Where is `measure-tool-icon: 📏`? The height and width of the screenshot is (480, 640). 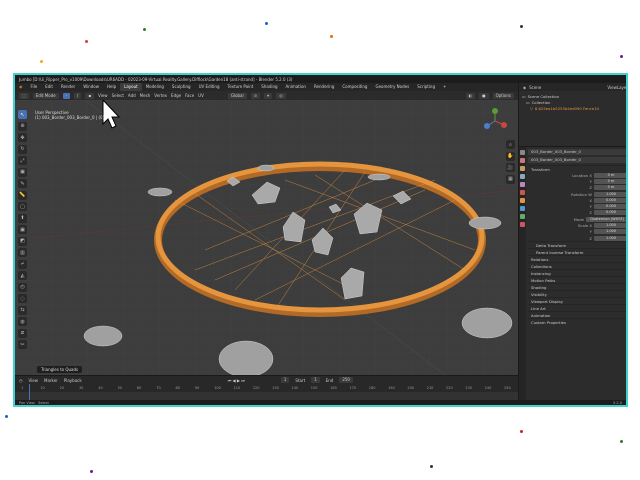 measure-tool-icon: 📏 is located at coordinates (22, 195).